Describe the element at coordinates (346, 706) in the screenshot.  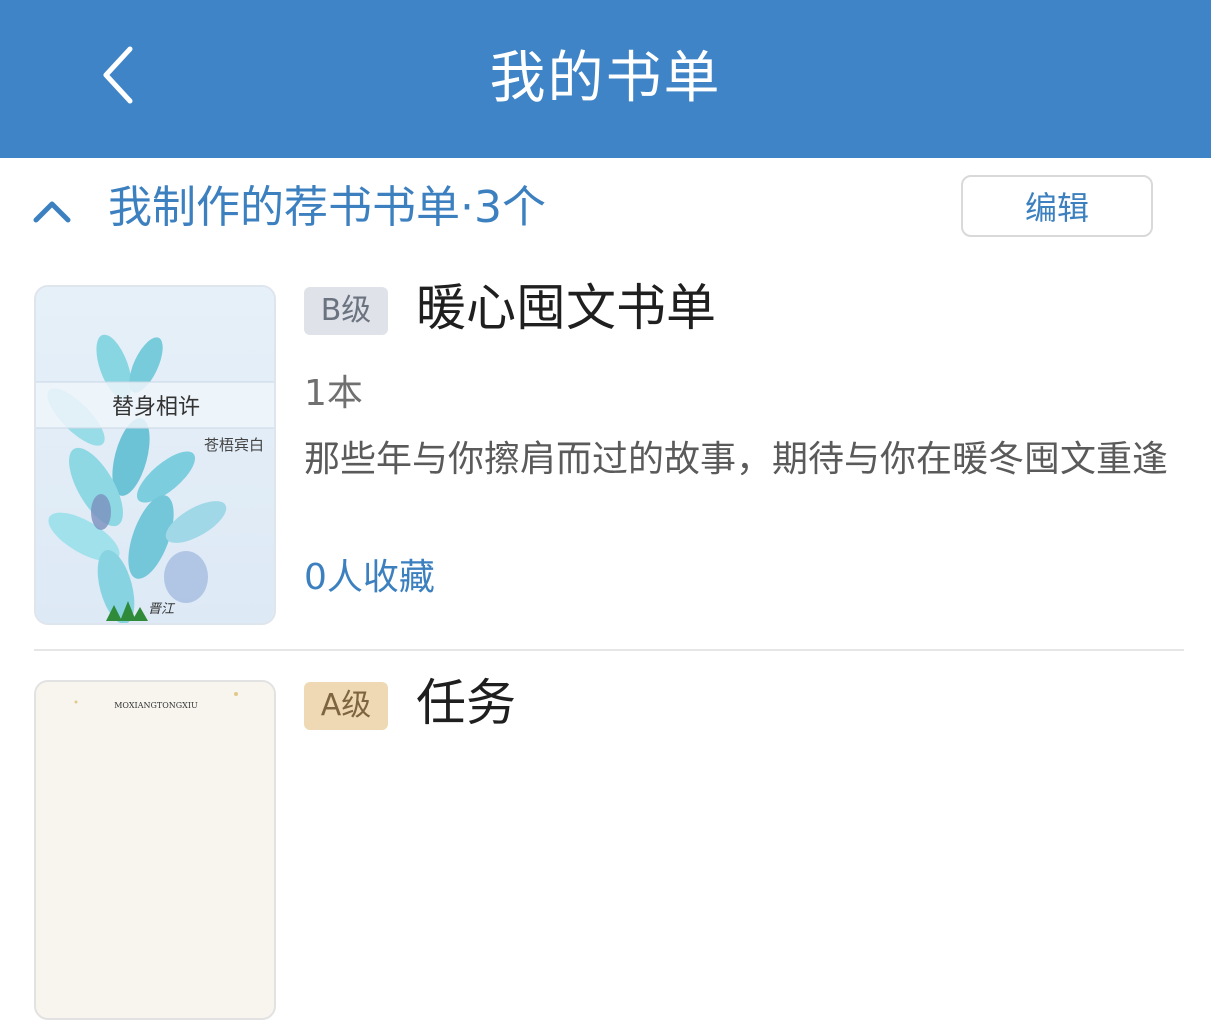
I see `grade-badge: A级` at that location.